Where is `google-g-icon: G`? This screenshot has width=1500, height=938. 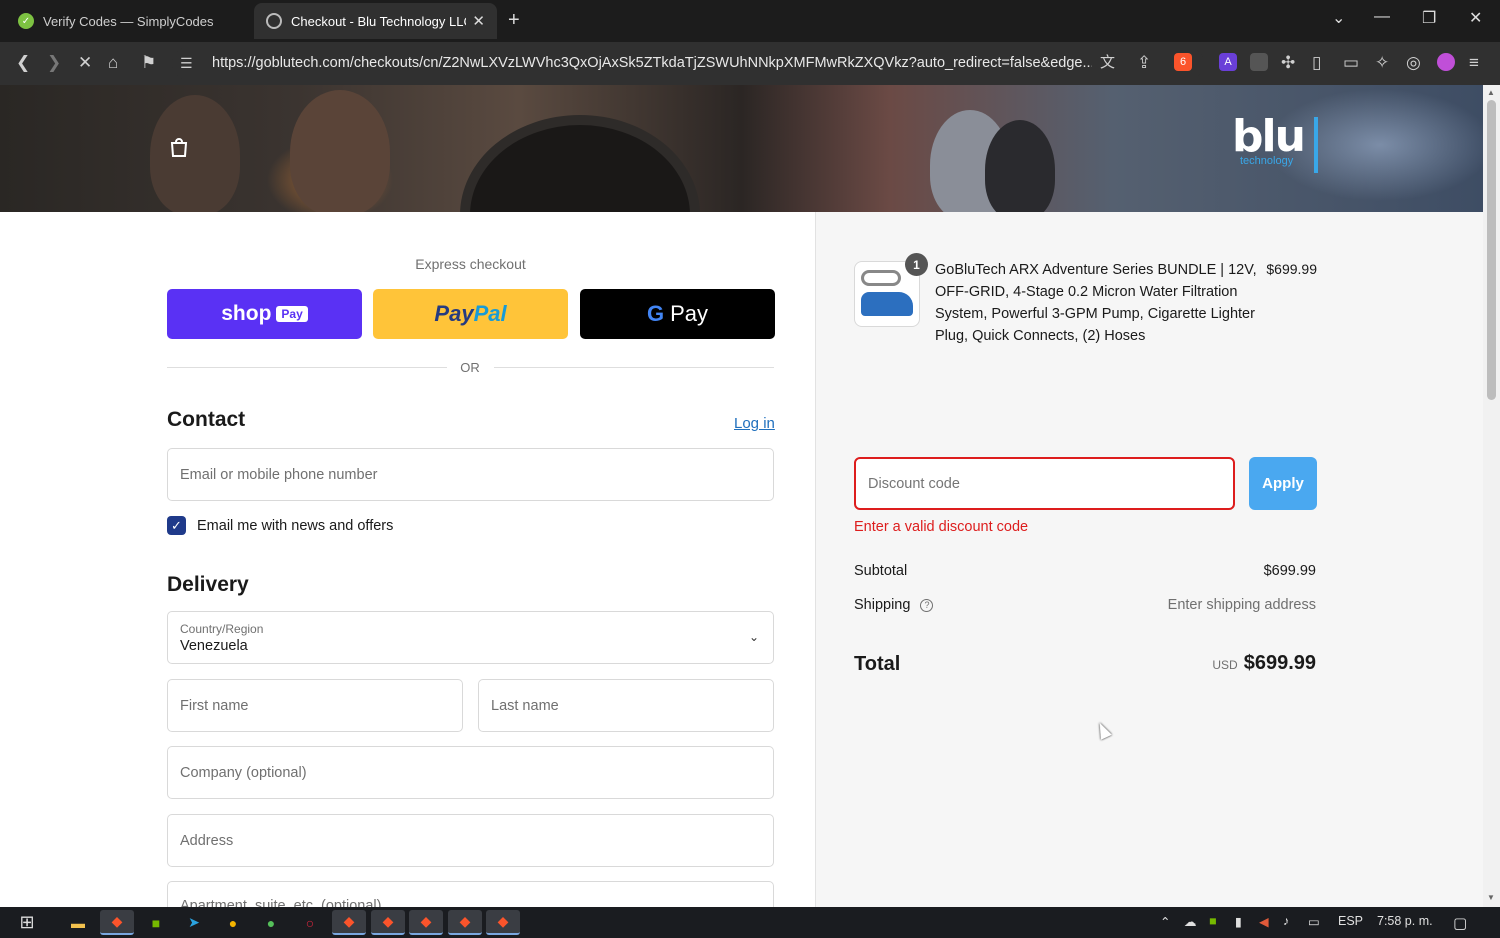
google-g-icon: G is located at coordinates (655, 313).